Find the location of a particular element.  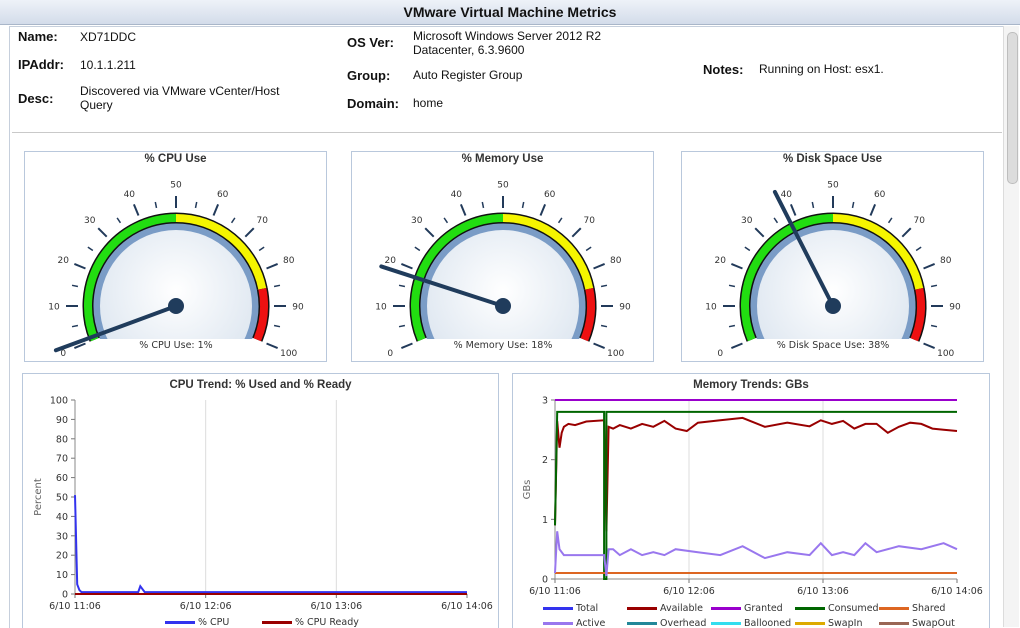

ip-label: IPAddr: is located at coordinates (41, 64).